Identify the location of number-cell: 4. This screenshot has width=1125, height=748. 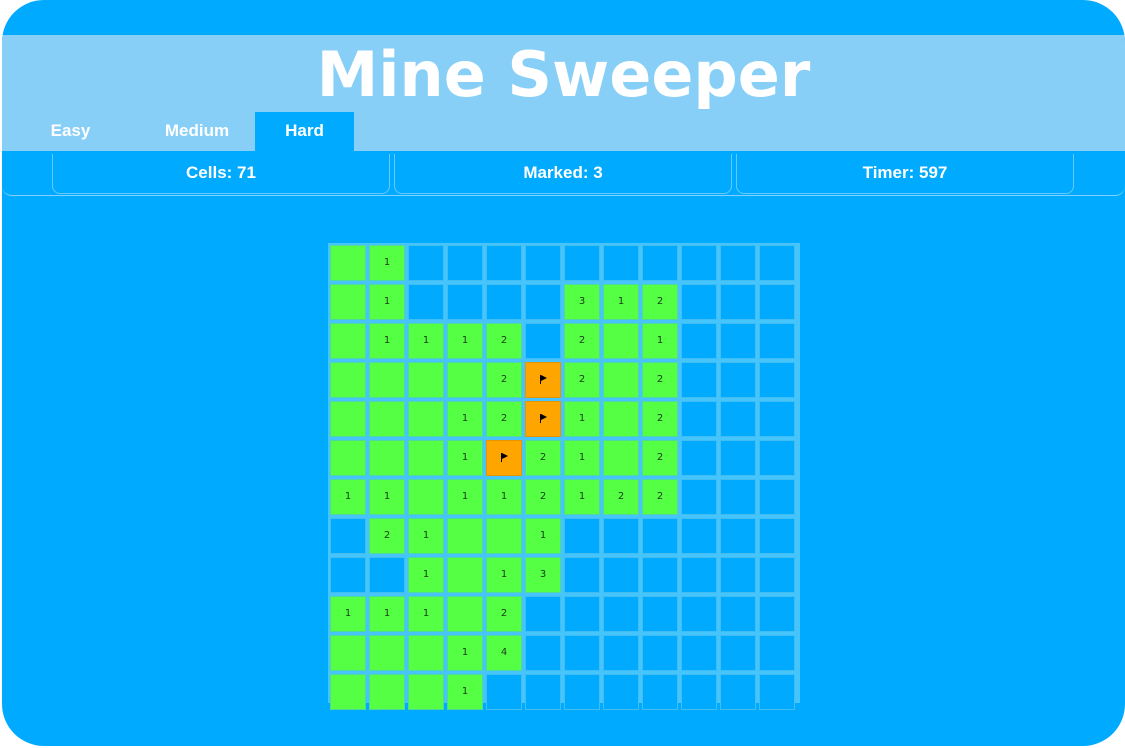
(504, 653).